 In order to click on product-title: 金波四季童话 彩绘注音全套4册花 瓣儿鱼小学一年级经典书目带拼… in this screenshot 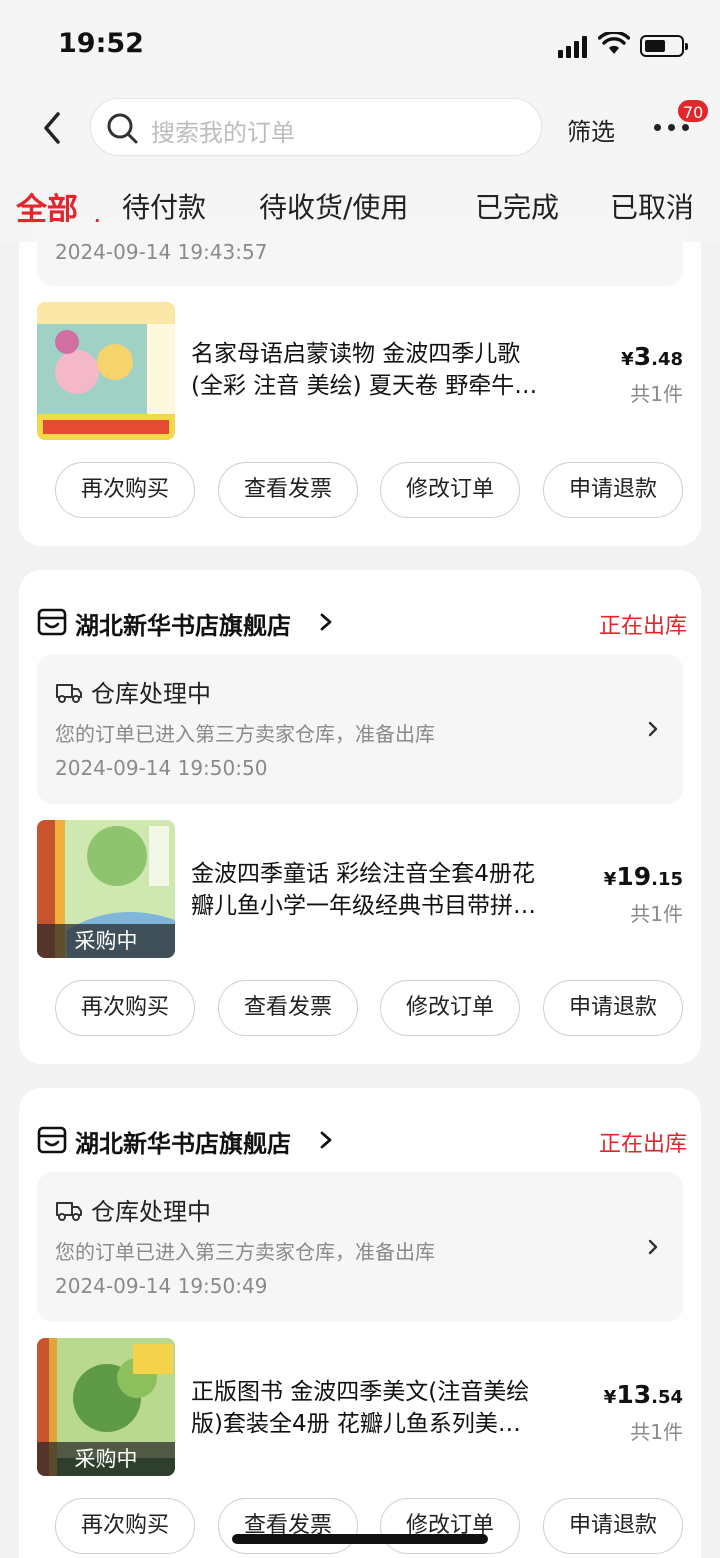, I will do `click(389, 890)`.